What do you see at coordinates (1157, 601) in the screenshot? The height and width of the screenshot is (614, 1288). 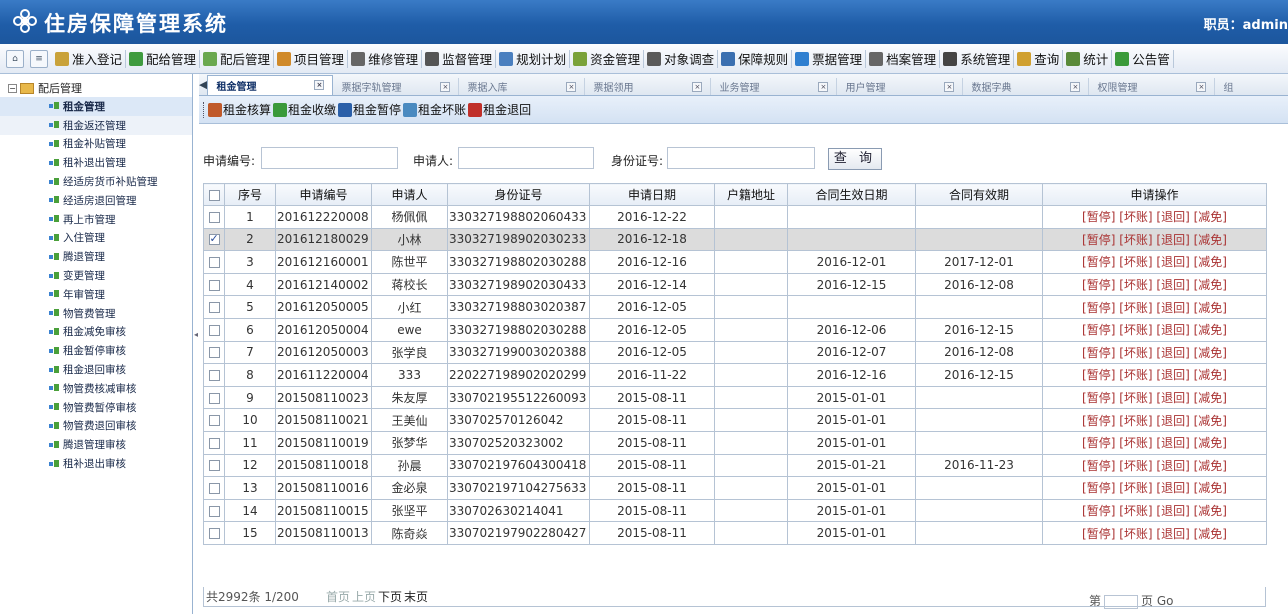 I see `goto-button: 页 Go` at bounding box center [1157, 601].